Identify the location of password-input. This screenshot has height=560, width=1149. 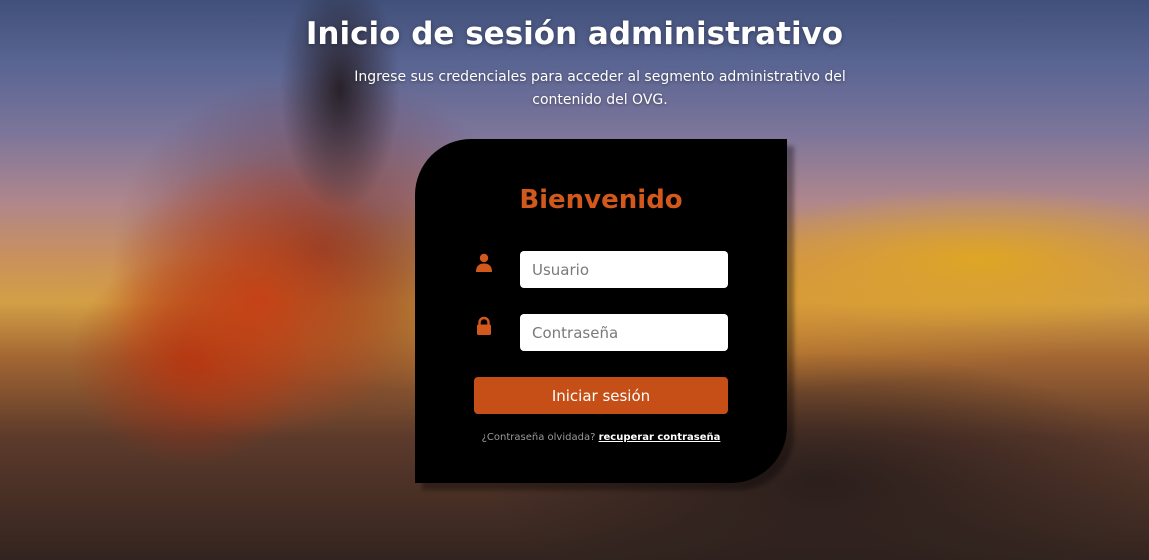
(624, 332).